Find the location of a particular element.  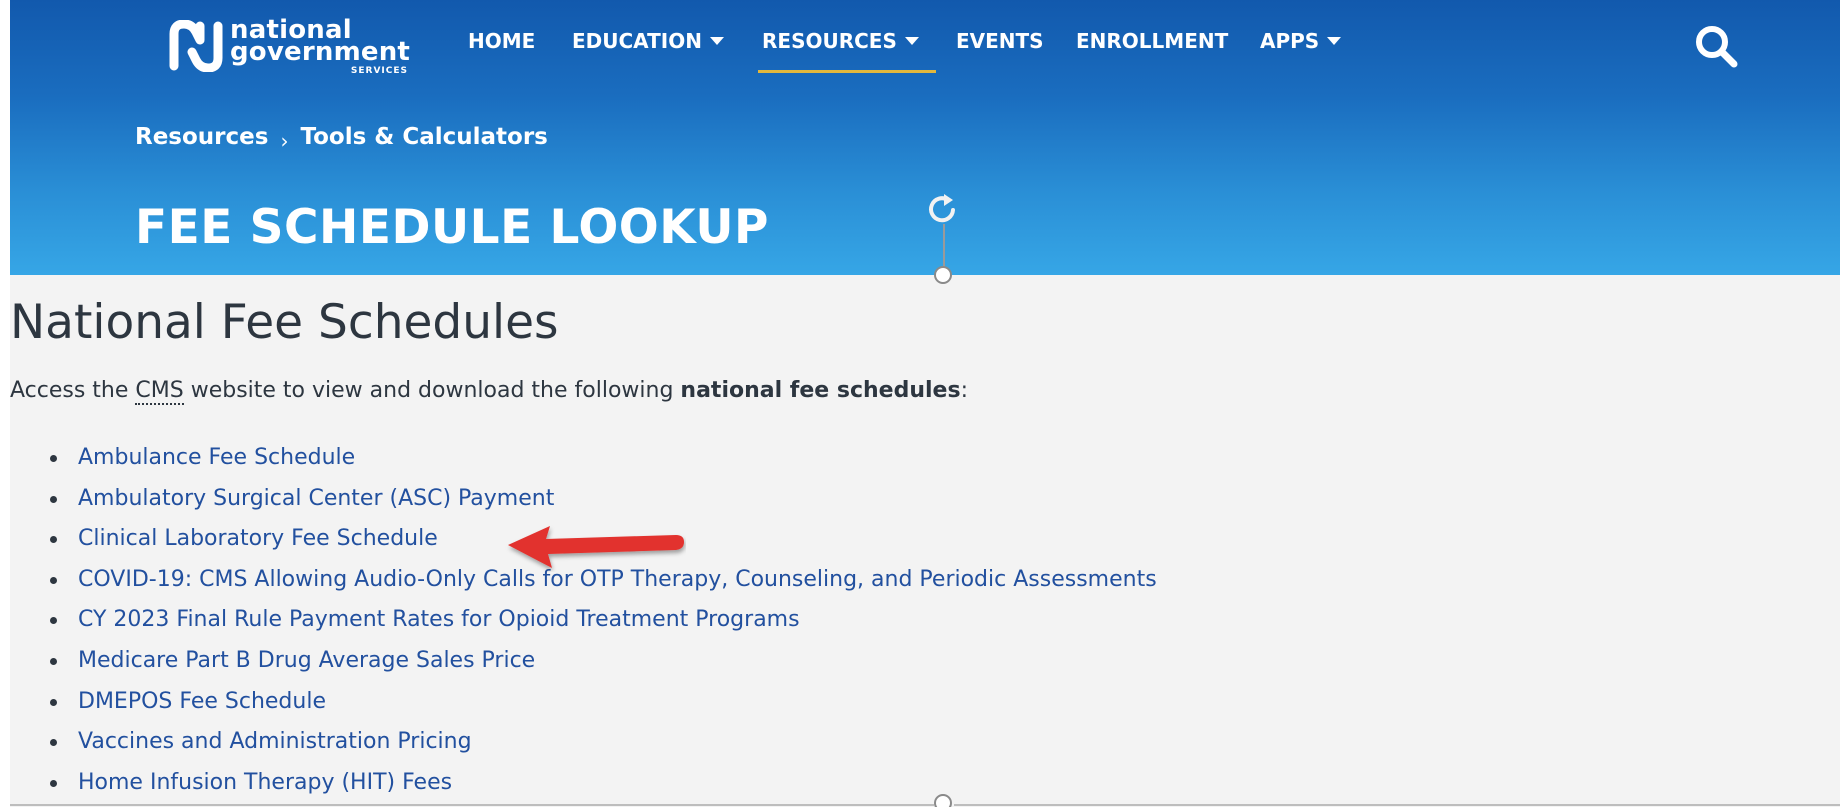

nav-education-label: EDUCATION is located at coordinates (637, 41).